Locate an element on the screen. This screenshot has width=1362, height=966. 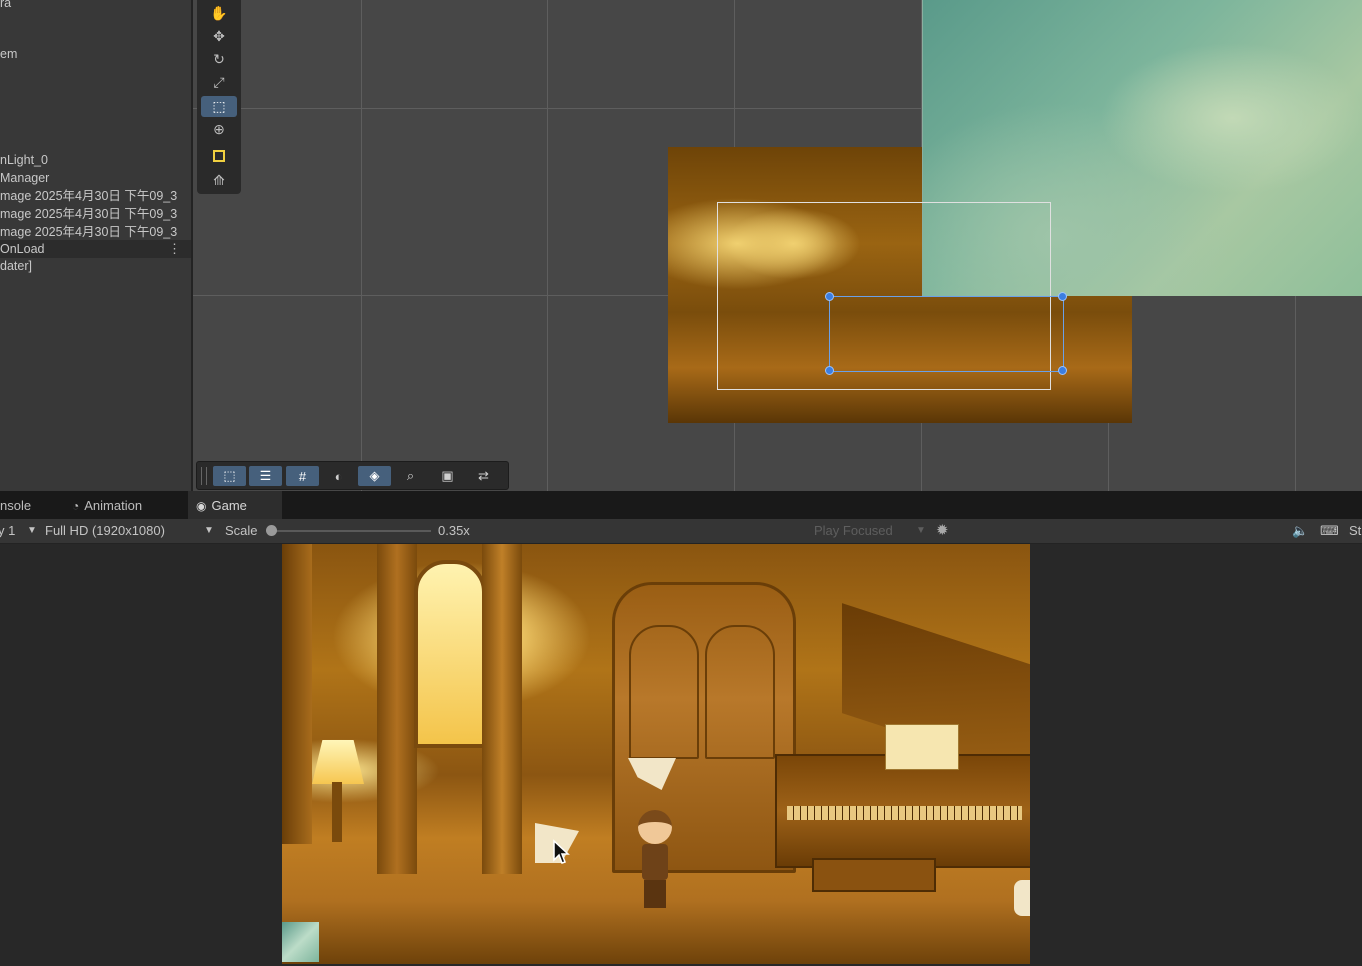
sheet-music is located at coordinates (922, 747).